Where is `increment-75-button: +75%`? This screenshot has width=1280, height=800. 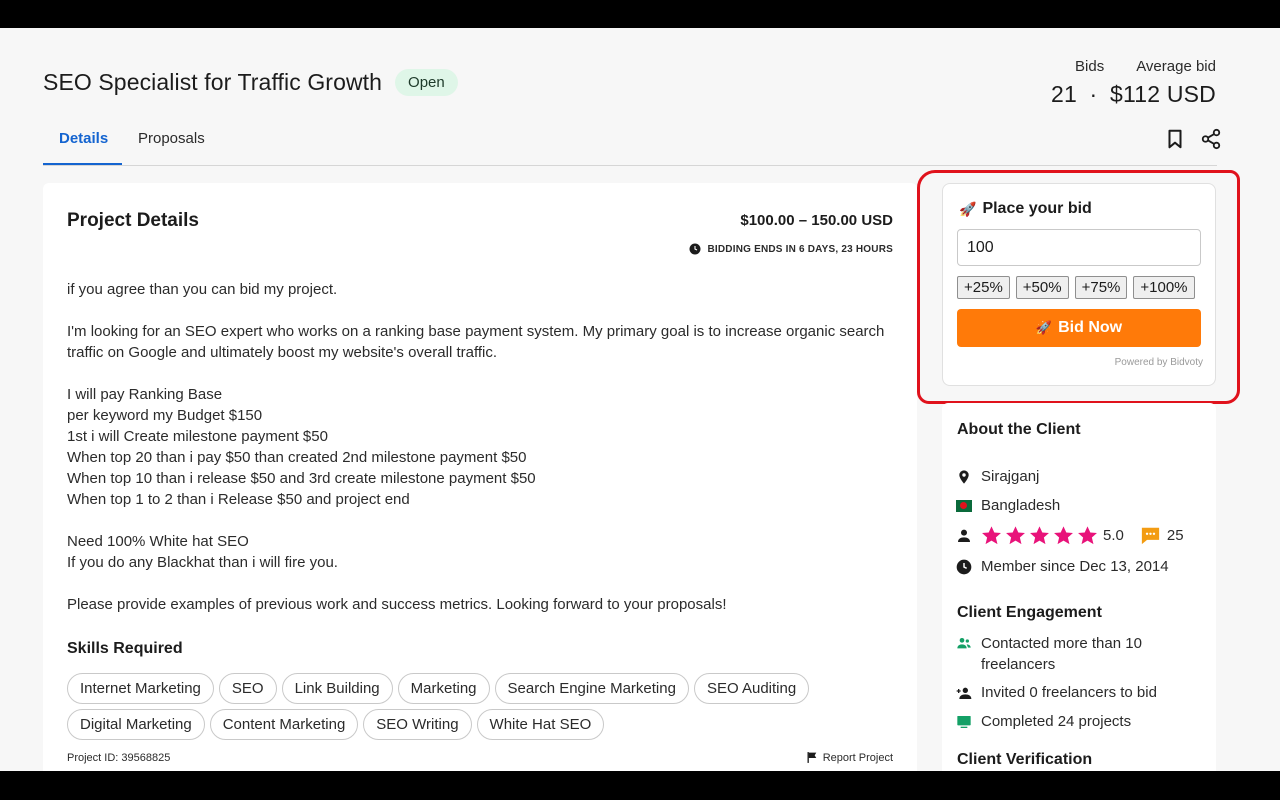 increment-75-button: +75% is located at coordinates (1101, 287).